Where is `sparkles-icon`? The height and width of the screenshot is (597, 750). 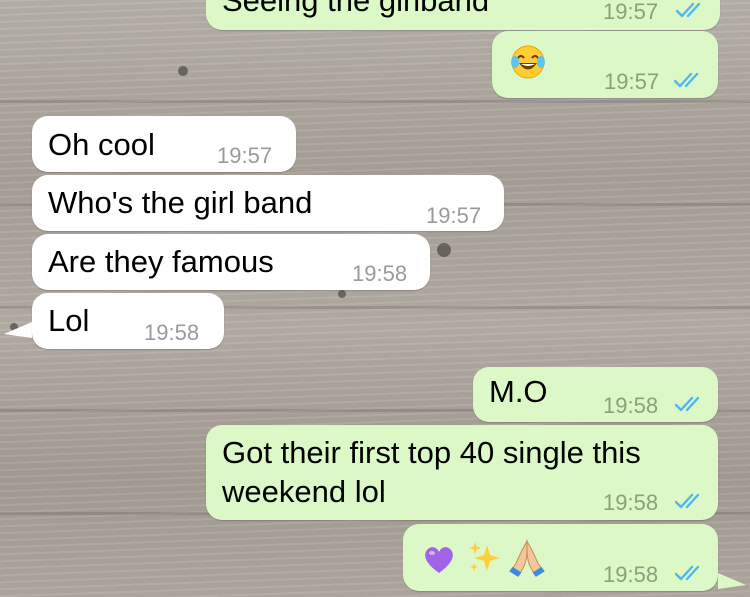 sparkles-icon is located at coordinates (484, 556).